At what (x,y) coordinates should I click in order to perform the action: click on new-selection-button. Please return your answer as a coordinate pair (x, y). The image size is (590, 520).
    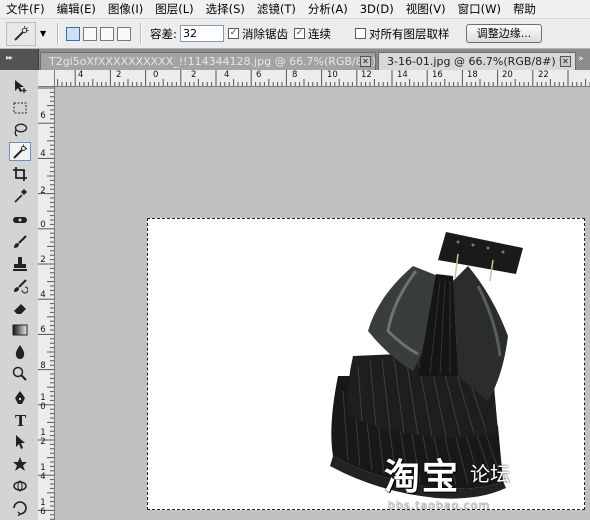
    Looking at the image, I should click on (73, 33).